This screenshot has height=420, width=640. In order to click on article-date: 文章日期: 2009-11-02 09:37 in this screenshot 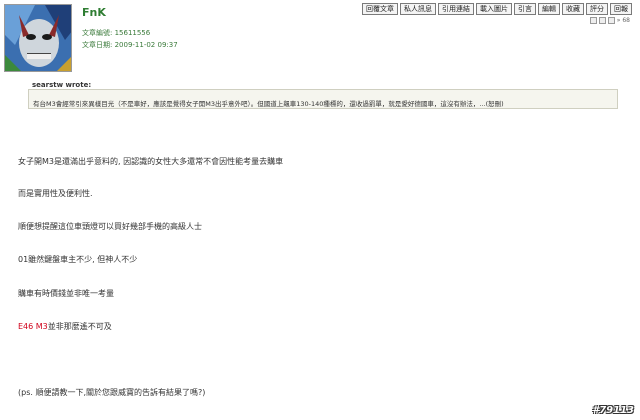, I will do `click(130, 45)`.